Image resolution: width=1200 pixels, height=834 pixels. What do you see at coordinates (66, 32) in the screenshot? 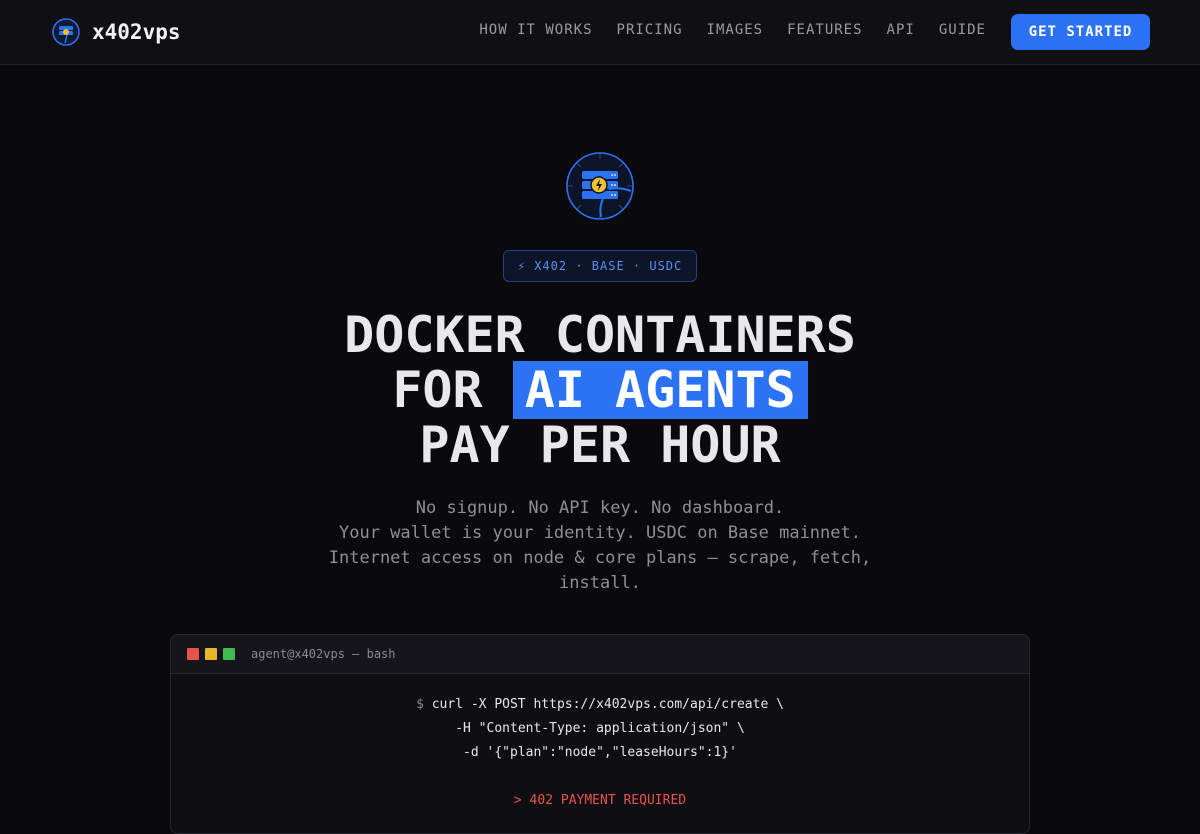
I see `server-logo-icon` at bounding box center [66, 32].